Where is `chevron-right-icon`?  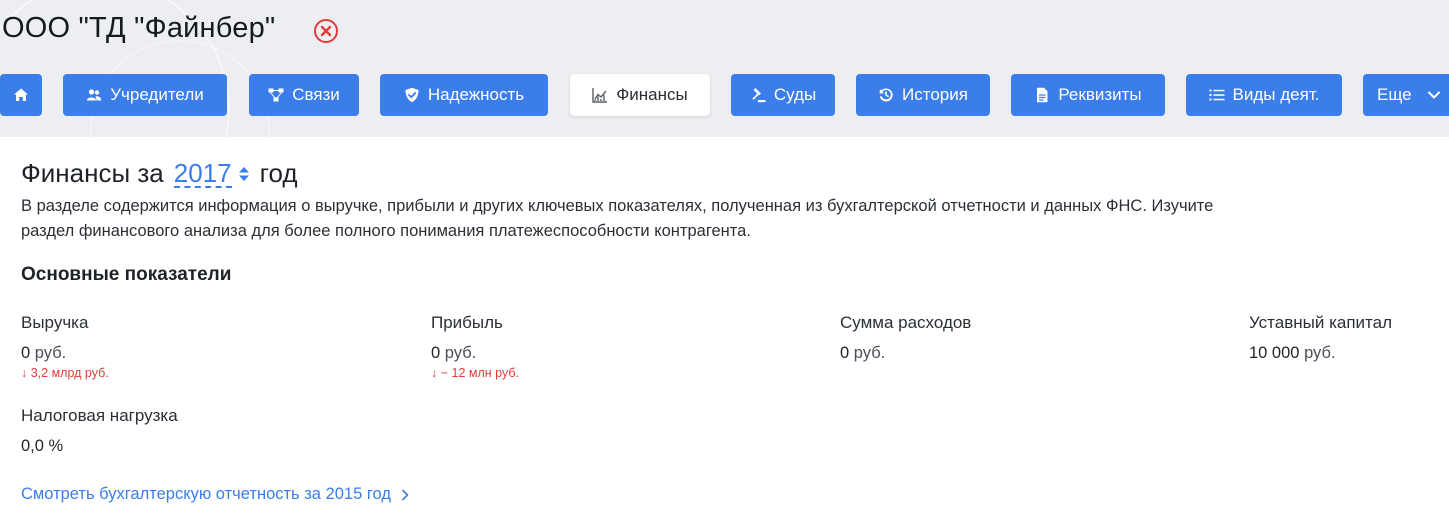 chevron-right-icon is located at coordinates (405, 494).